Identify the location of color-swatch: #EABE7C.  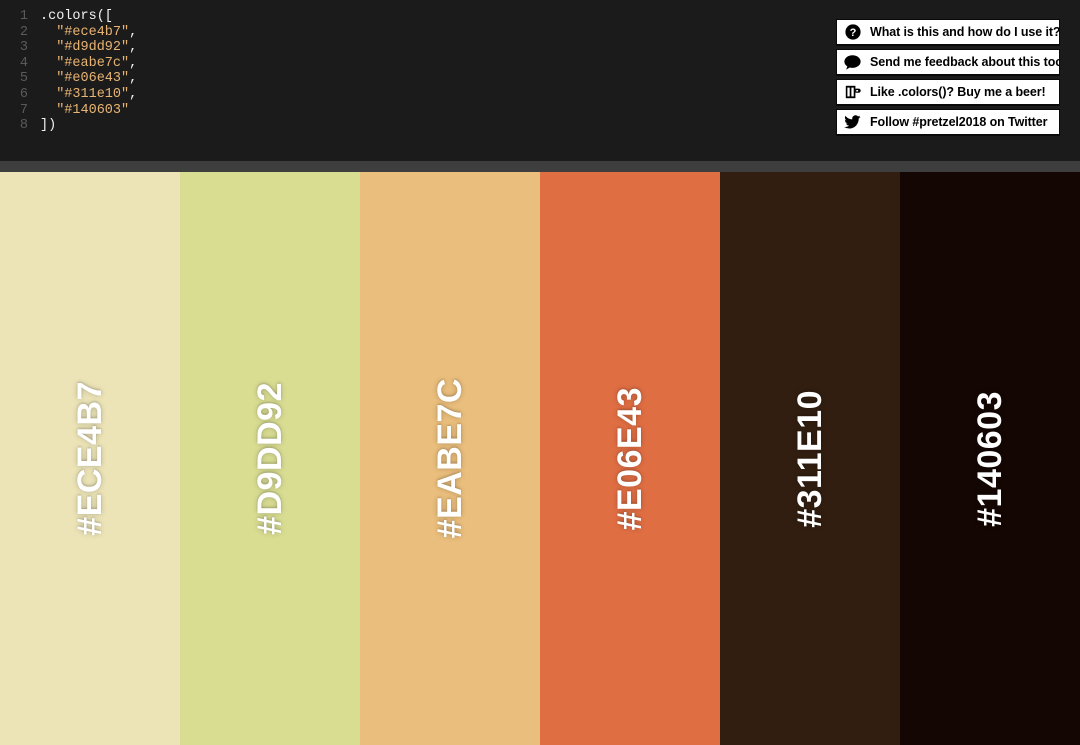
(450, 458).